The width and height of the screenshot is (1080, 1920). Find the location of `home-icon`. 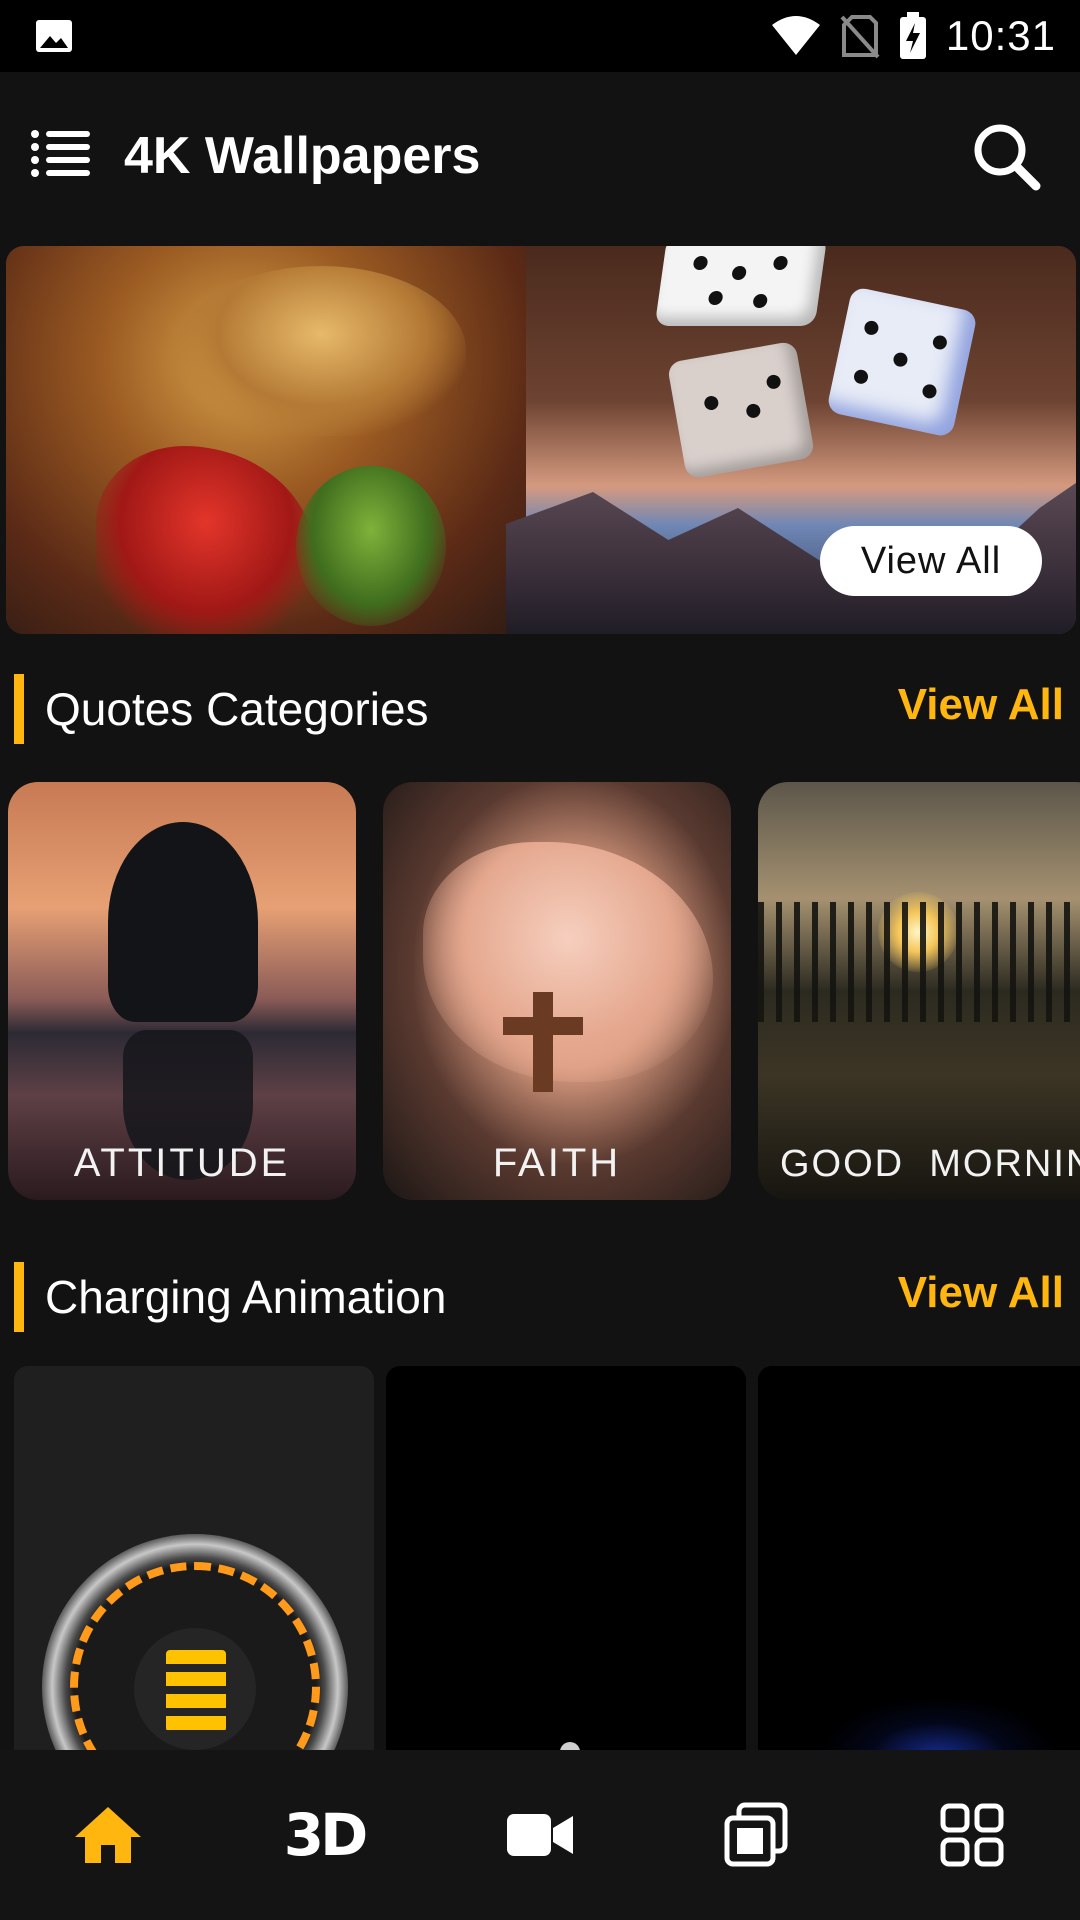

home-icon is located at coordinates (108, 1835).